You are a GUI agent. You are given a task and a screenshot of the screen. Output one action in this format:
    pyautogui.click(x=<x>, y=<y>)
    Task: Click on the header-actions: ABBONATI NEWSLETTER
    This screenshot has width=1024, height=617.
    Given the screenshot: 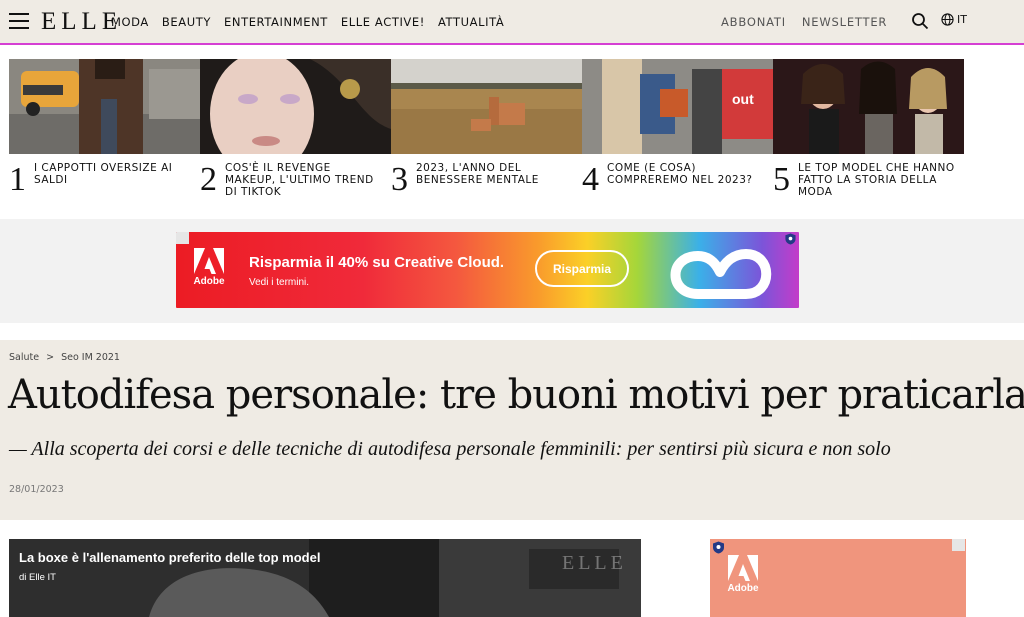 What is the action you would take?
    pyautogui.click(x=804, y=22)
    